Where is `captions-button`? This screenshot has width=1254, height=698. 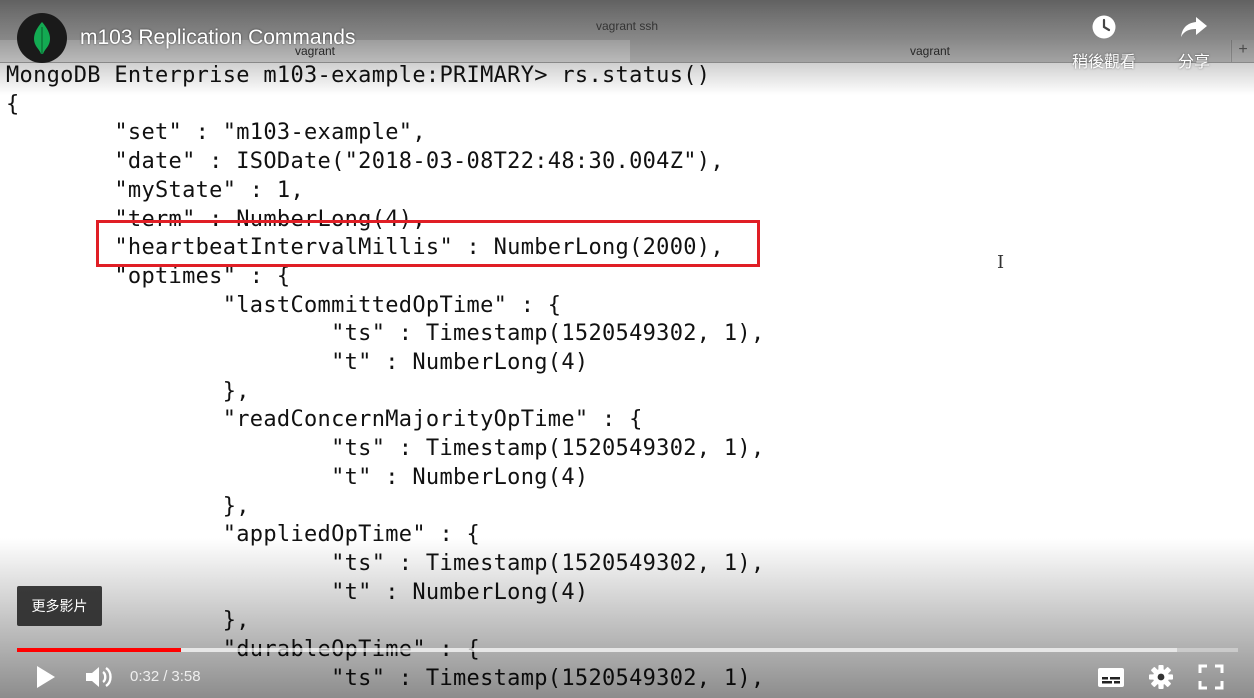
captions-button is located at coordinates (1111, 677).